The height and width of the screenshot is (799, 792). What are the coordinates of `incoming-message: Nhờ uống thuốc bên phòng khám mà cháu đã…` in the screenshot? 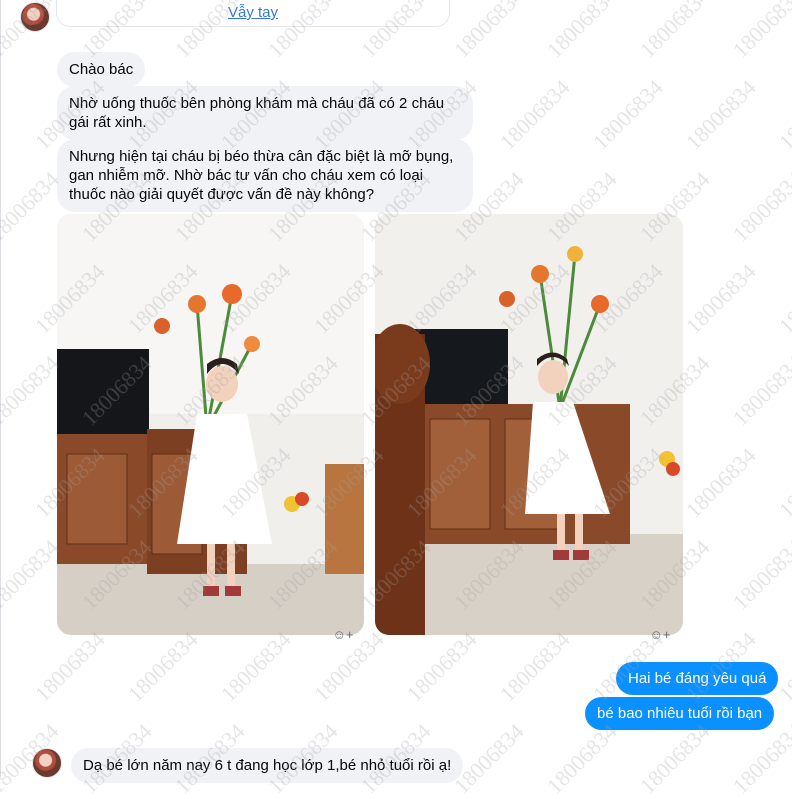 It's located at (265, 113).